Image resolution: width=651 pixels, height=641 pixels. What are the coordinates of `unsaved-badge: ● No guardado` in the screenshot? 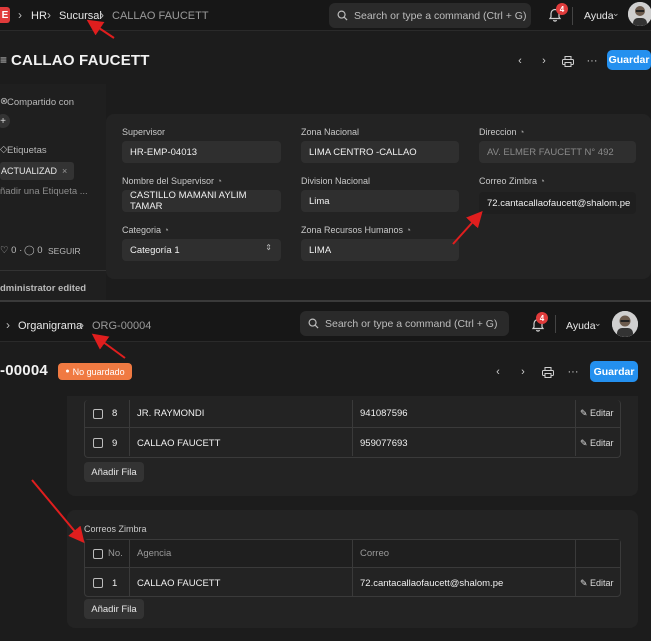 It's located at (95, 371).